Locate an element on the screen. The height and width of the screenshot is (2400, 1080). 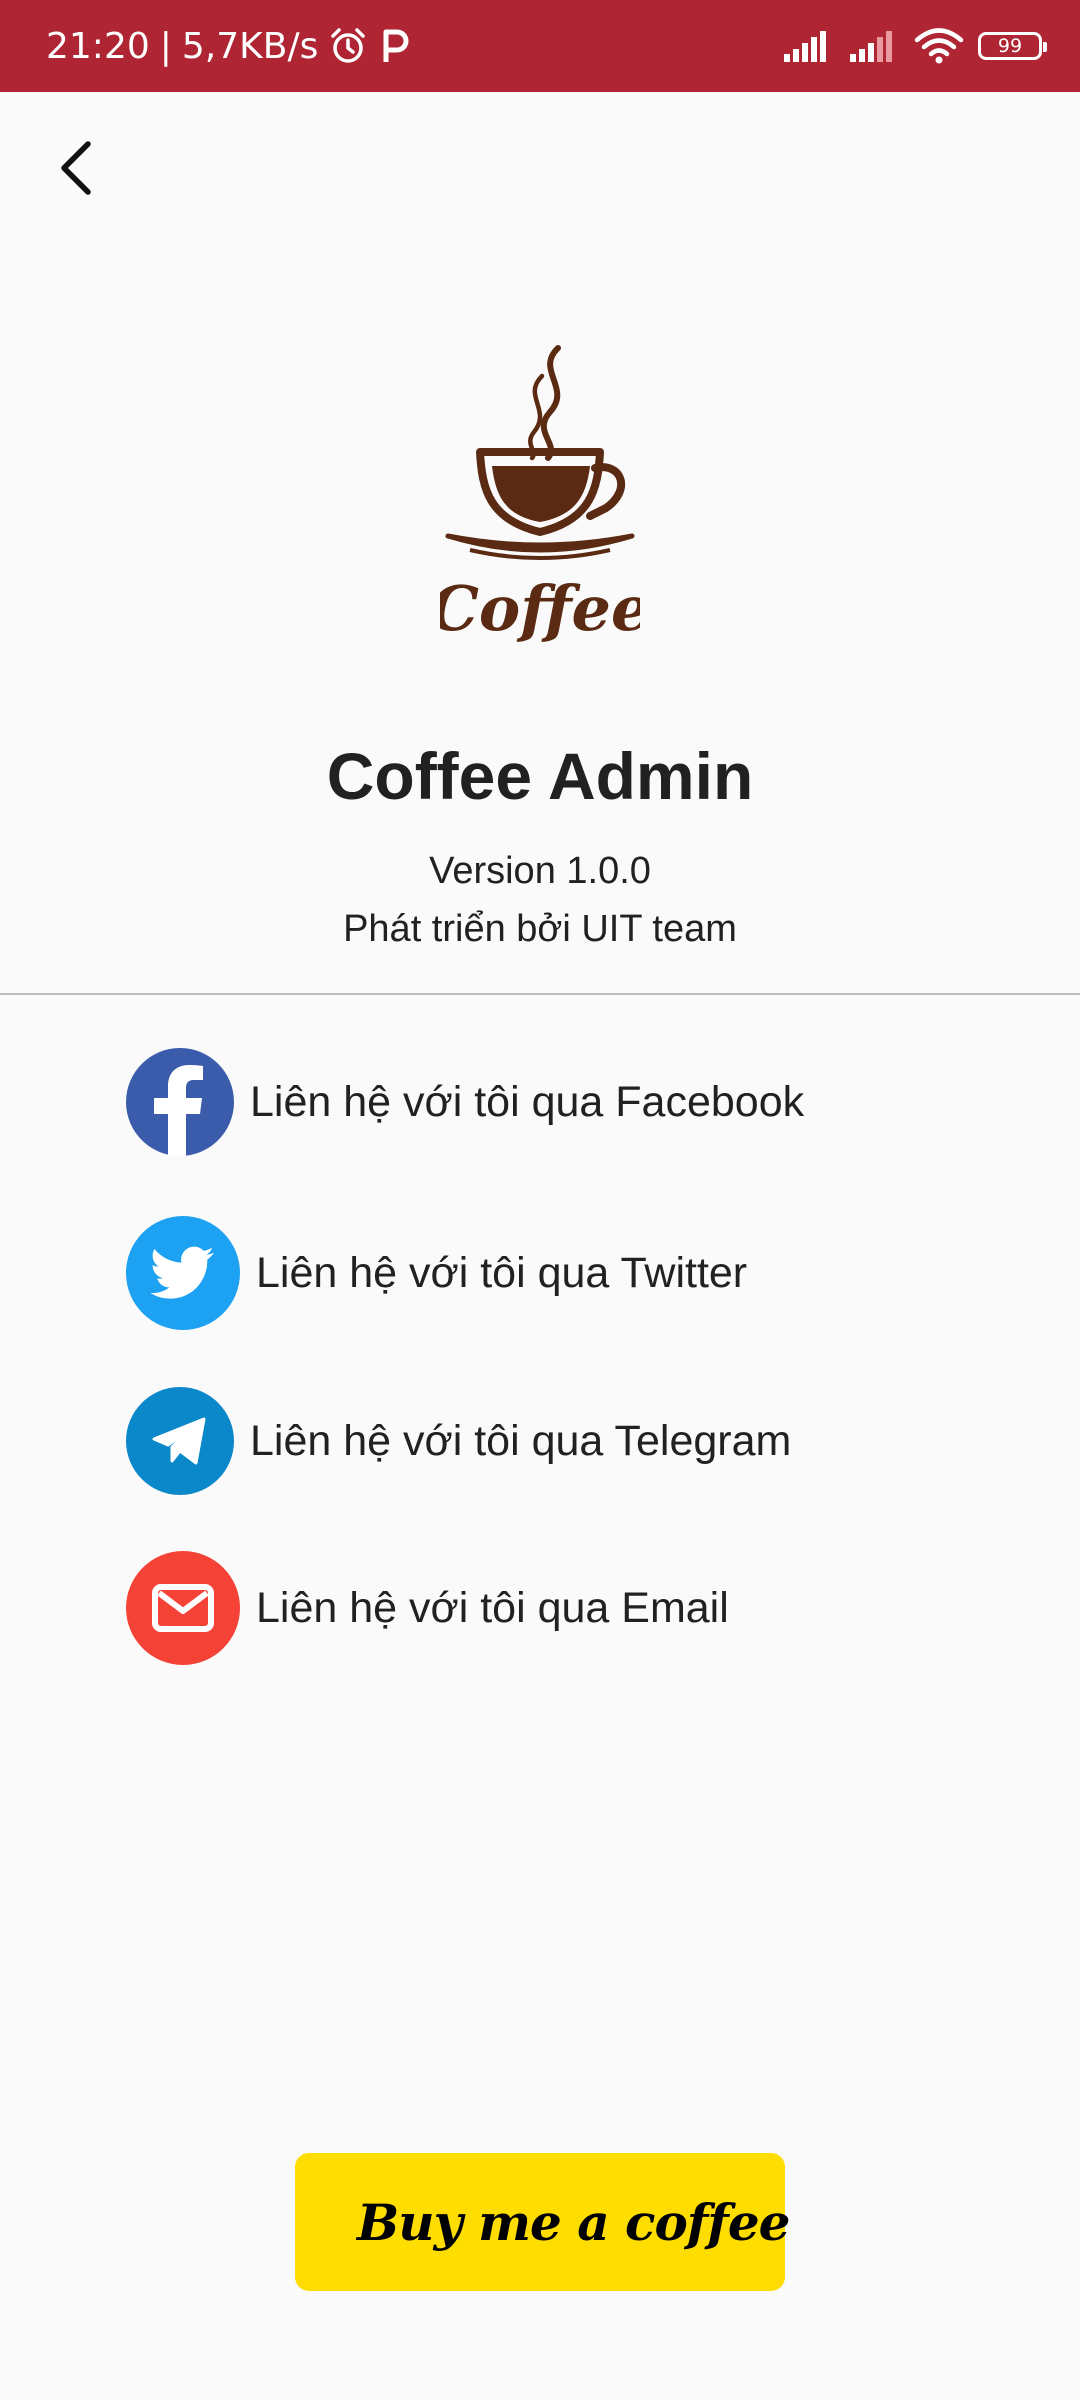
contact-email-label: Liên hệ với tôi qua Email is located at coordinates (492, 1607).